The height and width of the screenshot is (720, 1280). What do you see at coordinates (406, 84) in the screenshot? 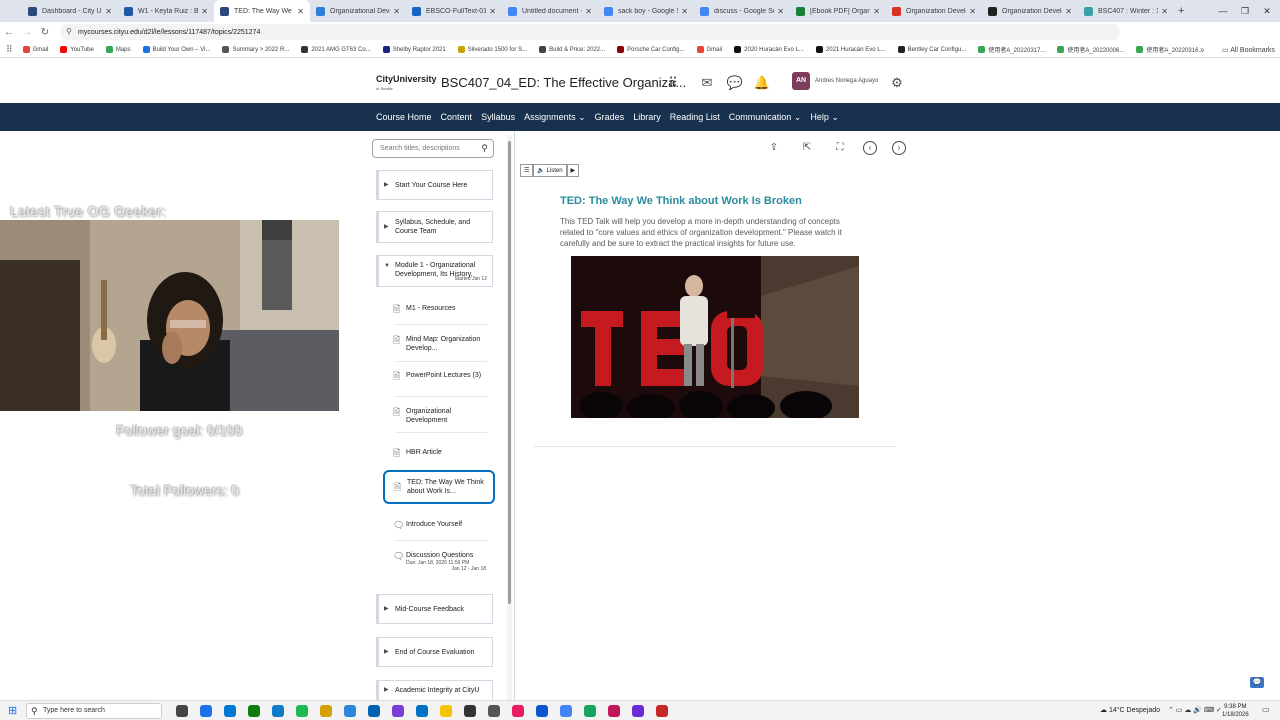
I see `cityu-logo: CityUniversity of Seattle` at bounding box center [406, 84].